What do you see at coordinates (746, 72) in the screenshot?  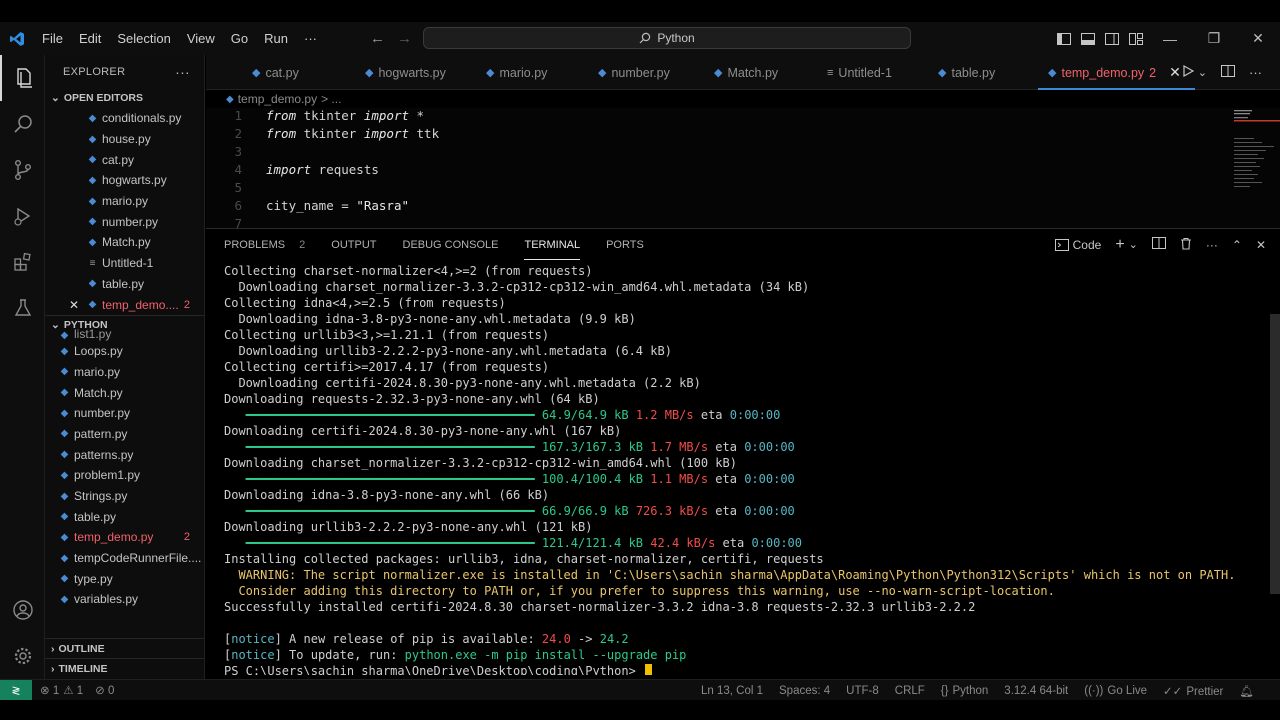 I see `tab-match: ◆ Match.py` at bounding box center [746, 72].